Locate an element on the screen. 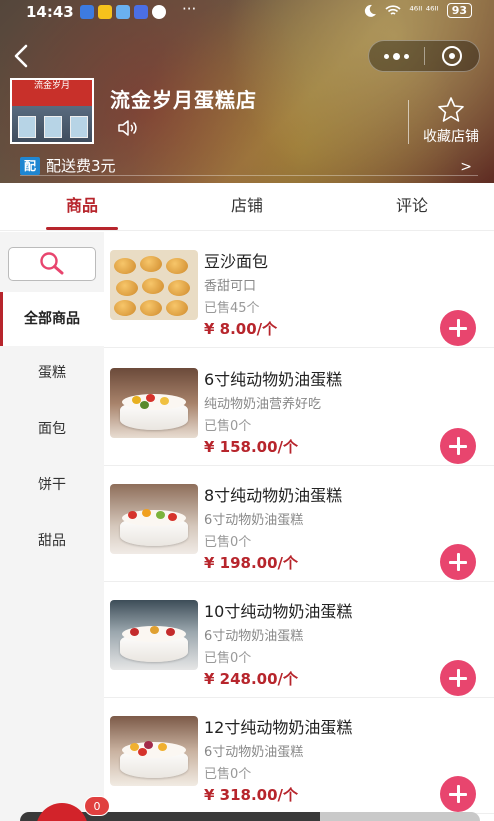 This screenshot has height=821, width=494. status-right: ⁴⁶ᴵᴵ ⁴⁶ᴵᴵ 93 is located at coordinates (417, 10).